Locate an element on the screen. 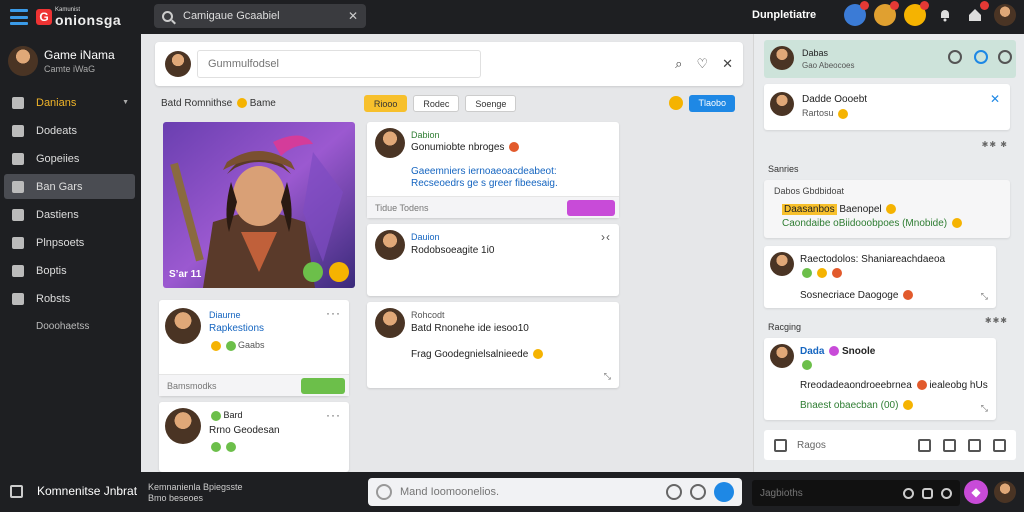 This screenshot has width=1024, height=512. post-body-line: Recseoedrs ge s greer fibeesaig. is located at coordinates (484, 183).